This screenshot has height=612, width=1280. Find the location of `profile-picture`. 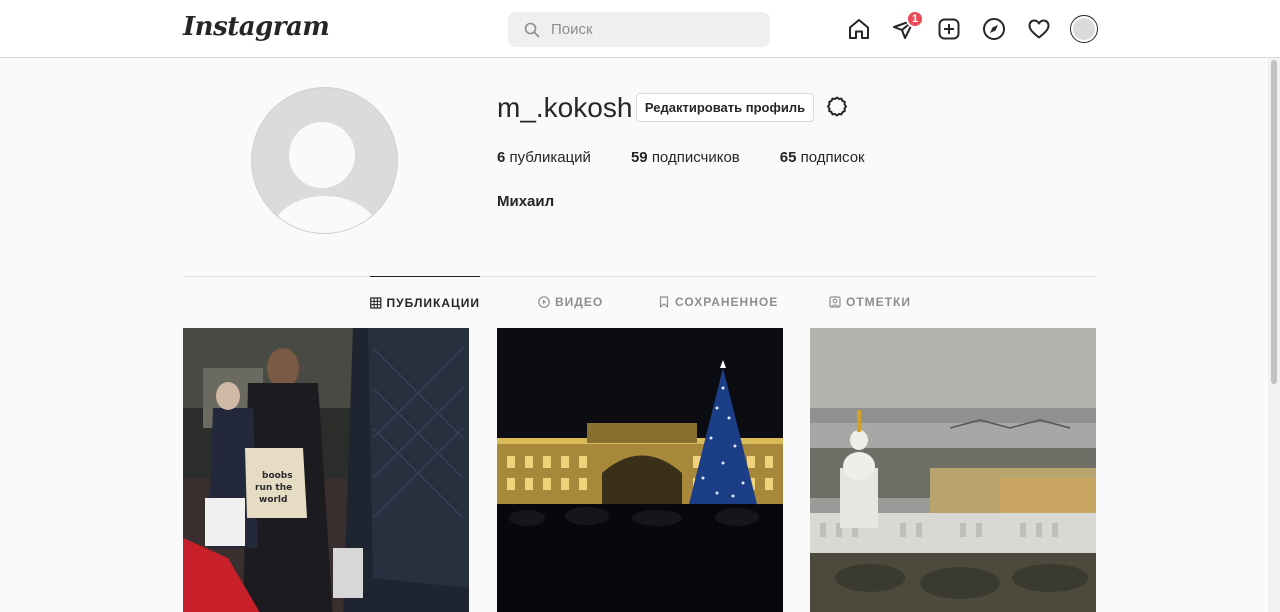

profile-picture is located at coordinates (324, 160).